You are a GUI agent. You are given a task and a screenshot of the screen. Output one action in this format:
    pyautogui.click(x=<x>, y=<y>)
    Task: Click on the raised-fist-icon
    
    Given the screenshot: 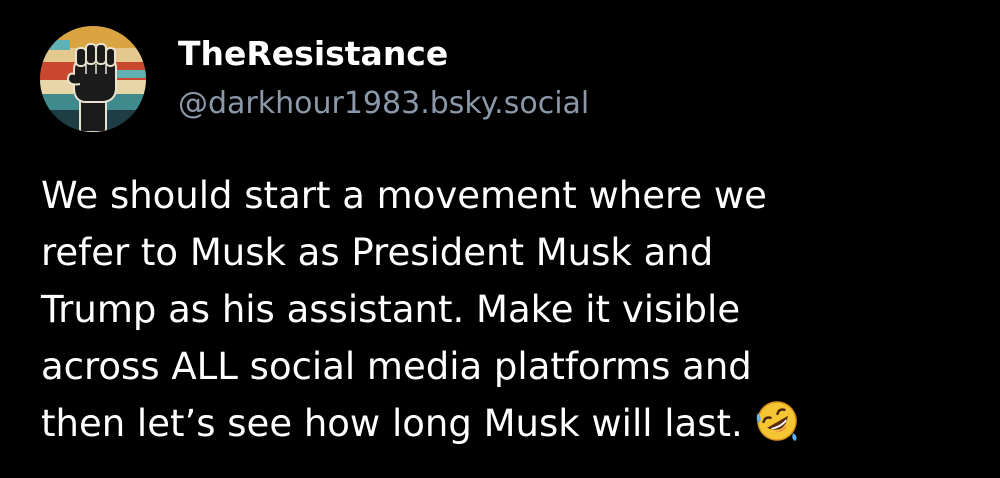 What is the action you would take?
    pyautogui.click(x=93, y=79)
    